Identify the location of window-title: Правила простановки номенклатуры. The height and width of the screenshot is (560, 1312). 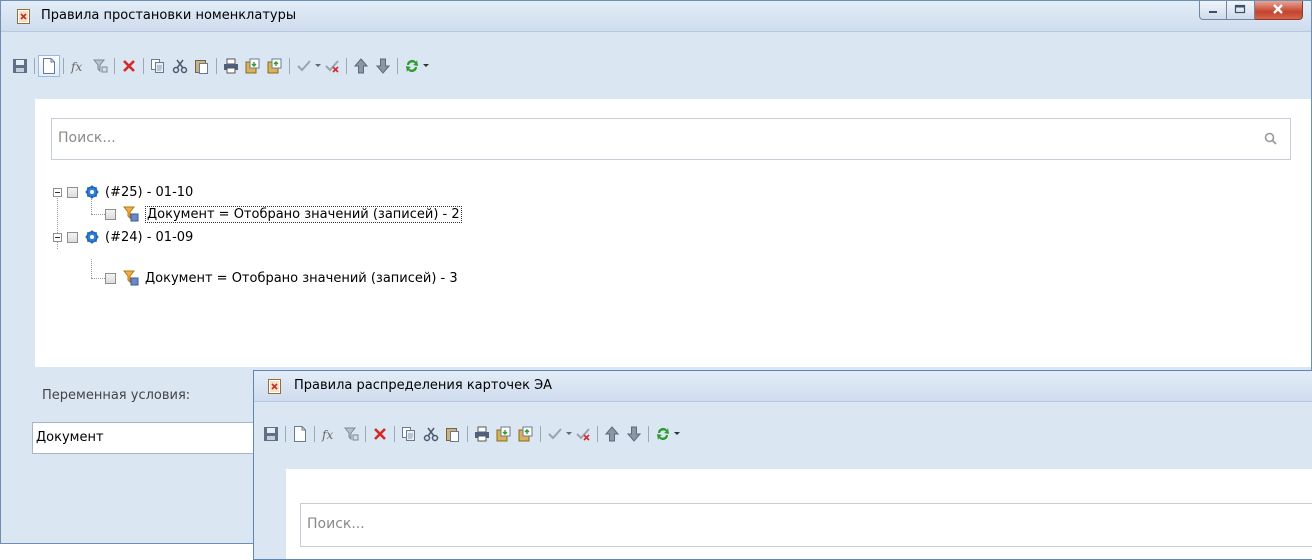
(169, 15).